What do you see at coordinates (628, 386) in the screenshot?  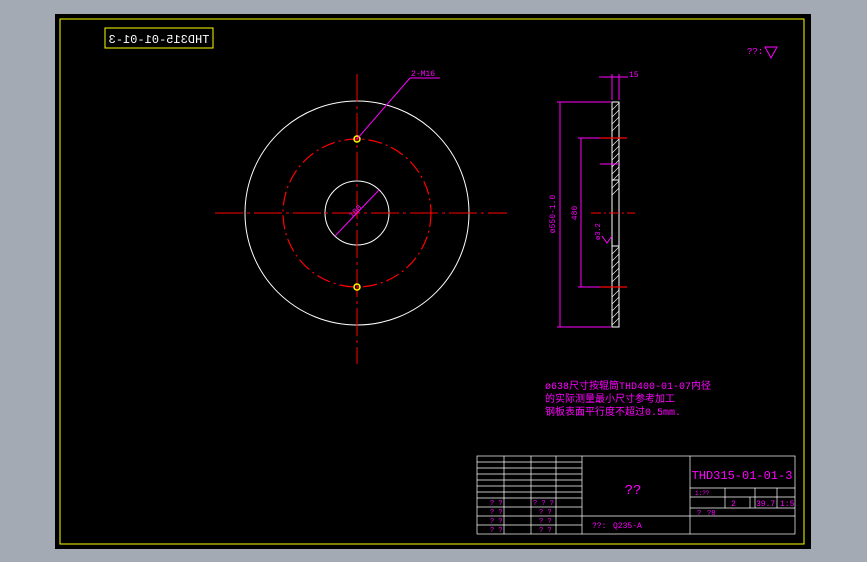 I see `note-line-1: ø638尺寸按辊筒THD400-01-07内径` at bounding box center [628, 386].